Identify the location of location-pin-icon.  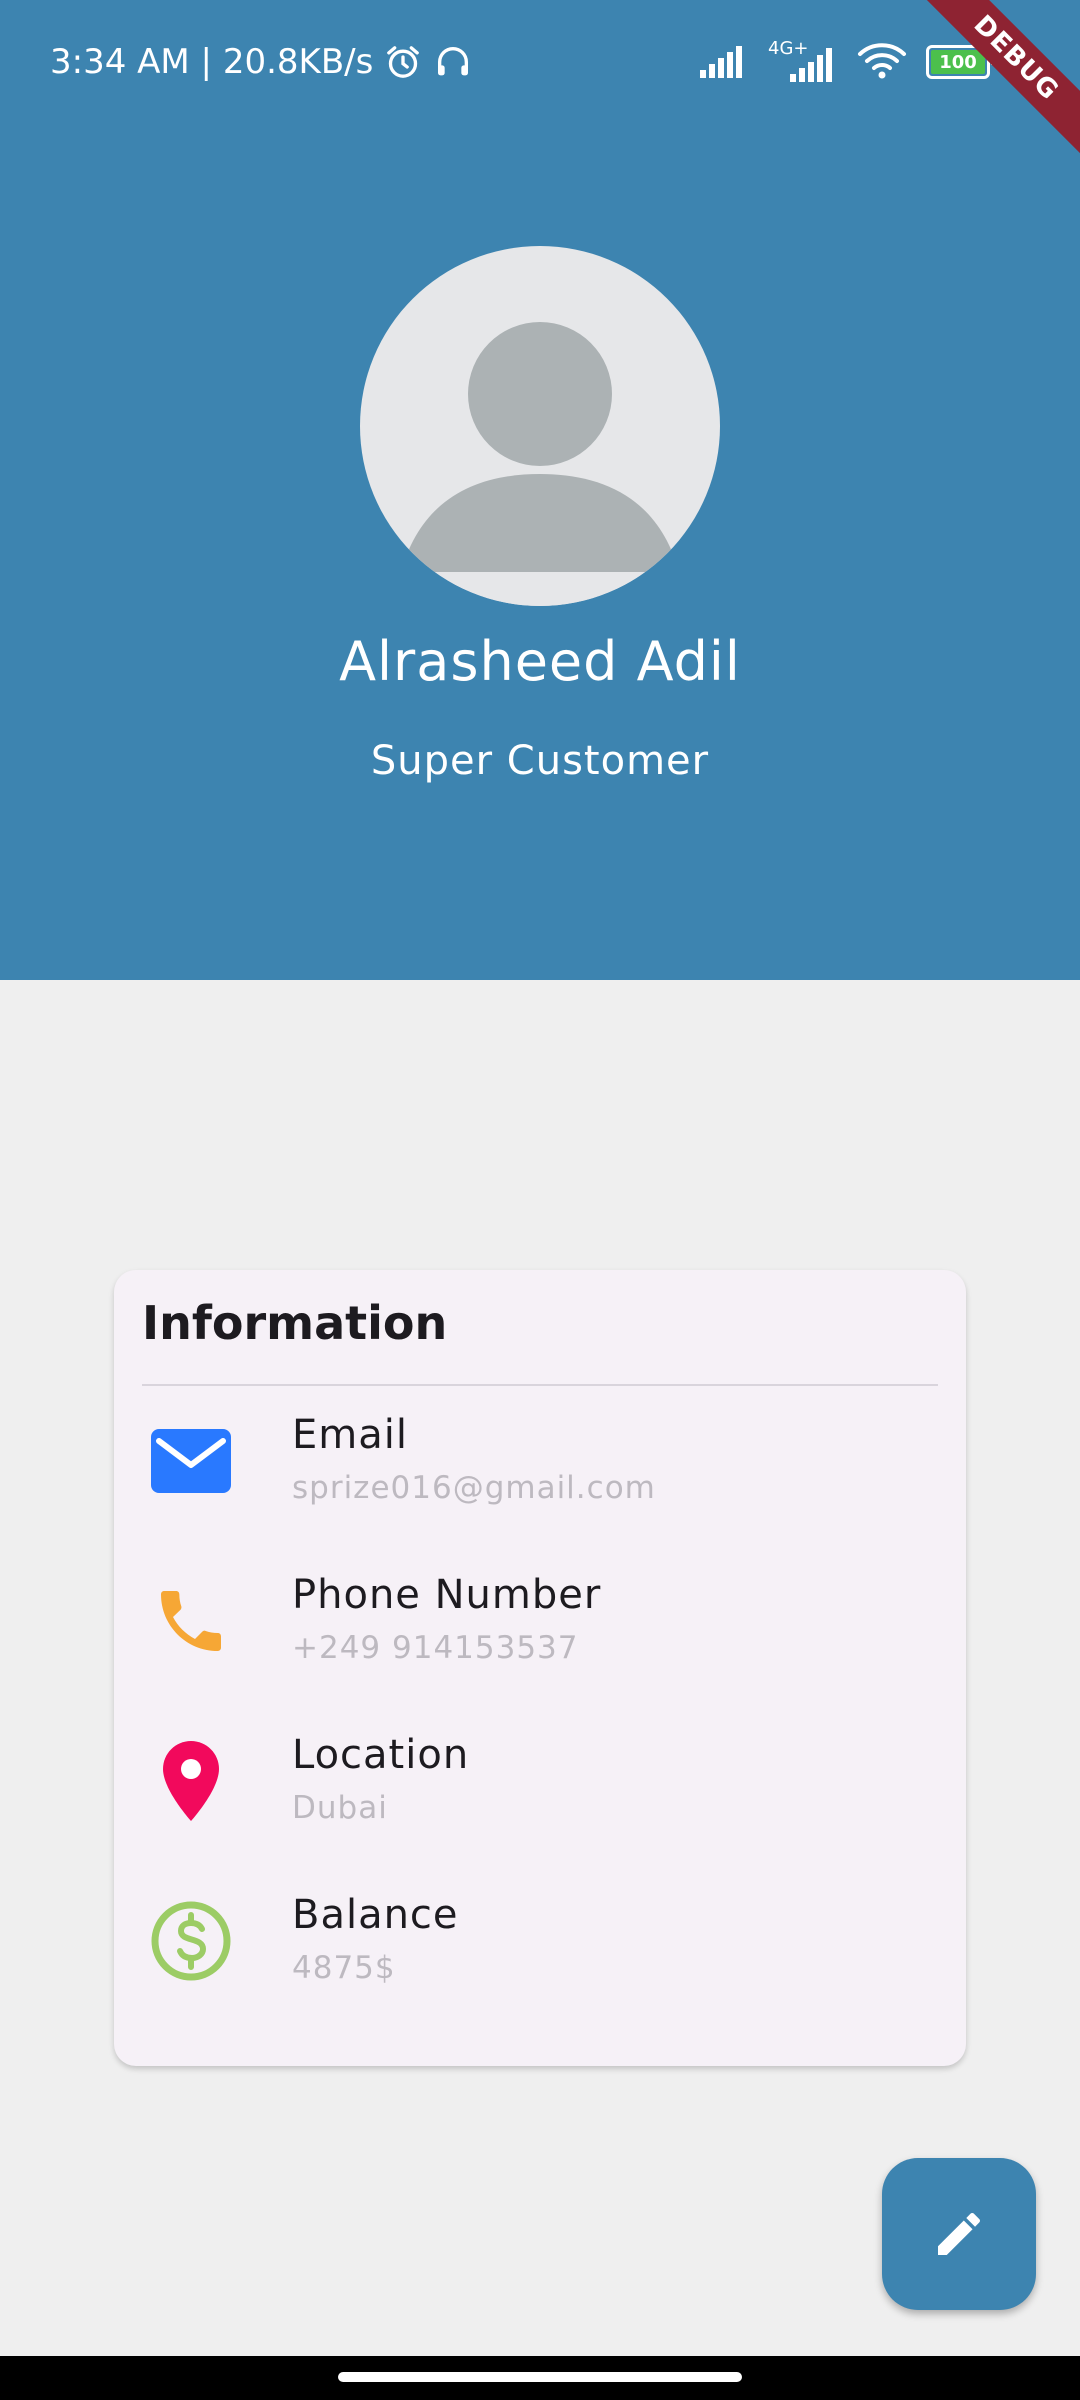
(191, 1781).